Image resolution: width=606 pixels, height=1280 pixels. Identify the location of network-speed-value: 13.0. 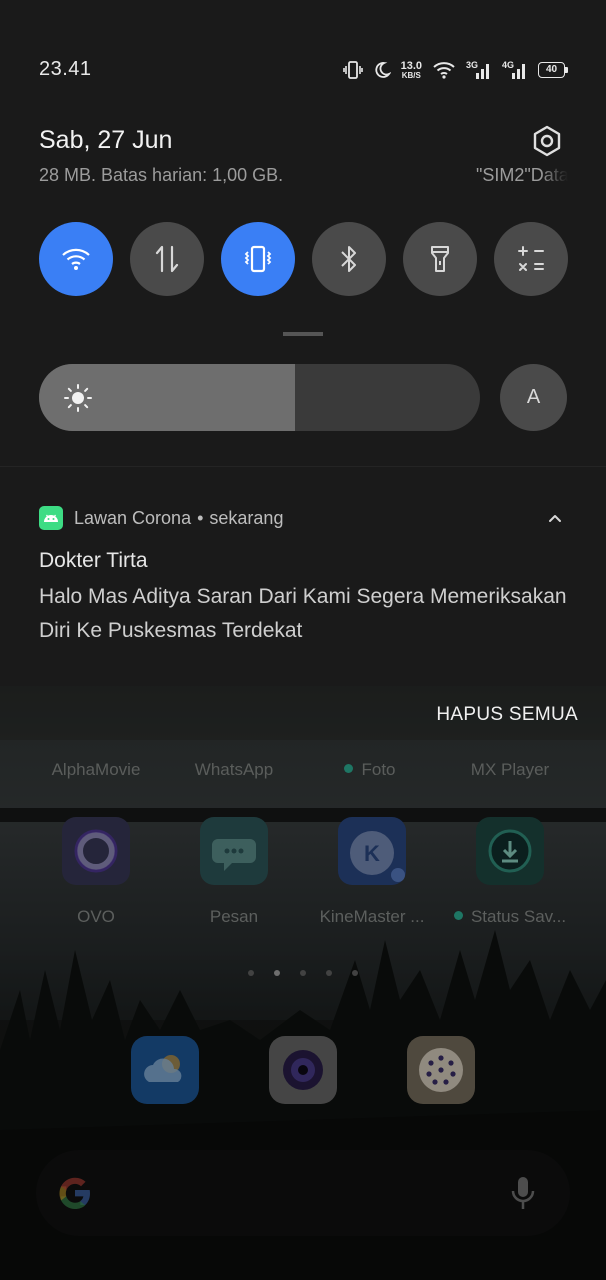
(411, 65).